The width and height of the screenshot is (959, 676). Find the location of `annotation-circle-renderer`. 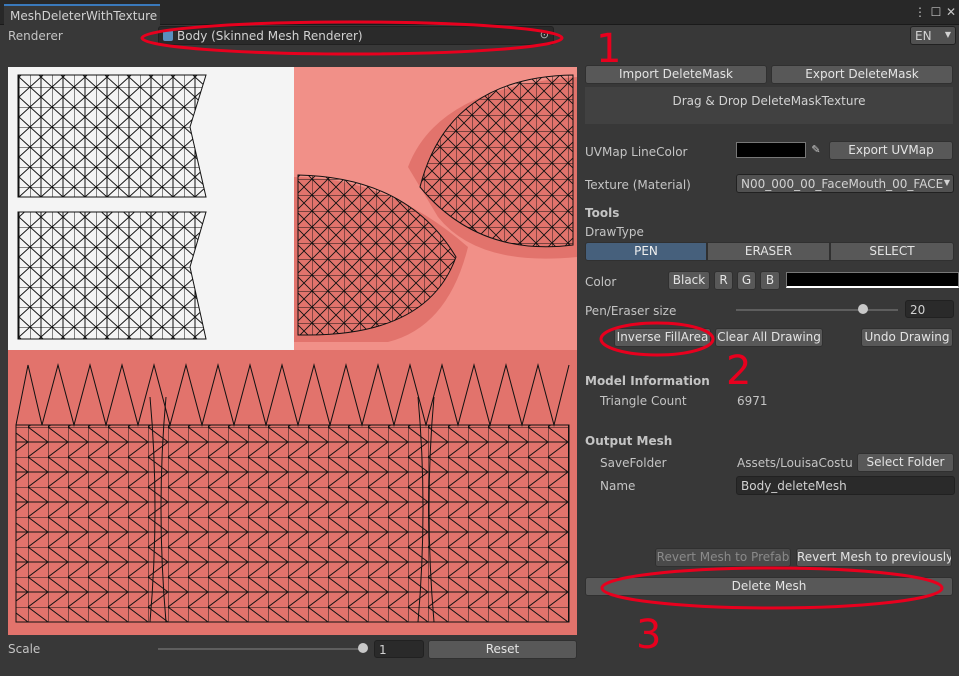

annotation-circle-renderer is located at coordinates (352, 38).